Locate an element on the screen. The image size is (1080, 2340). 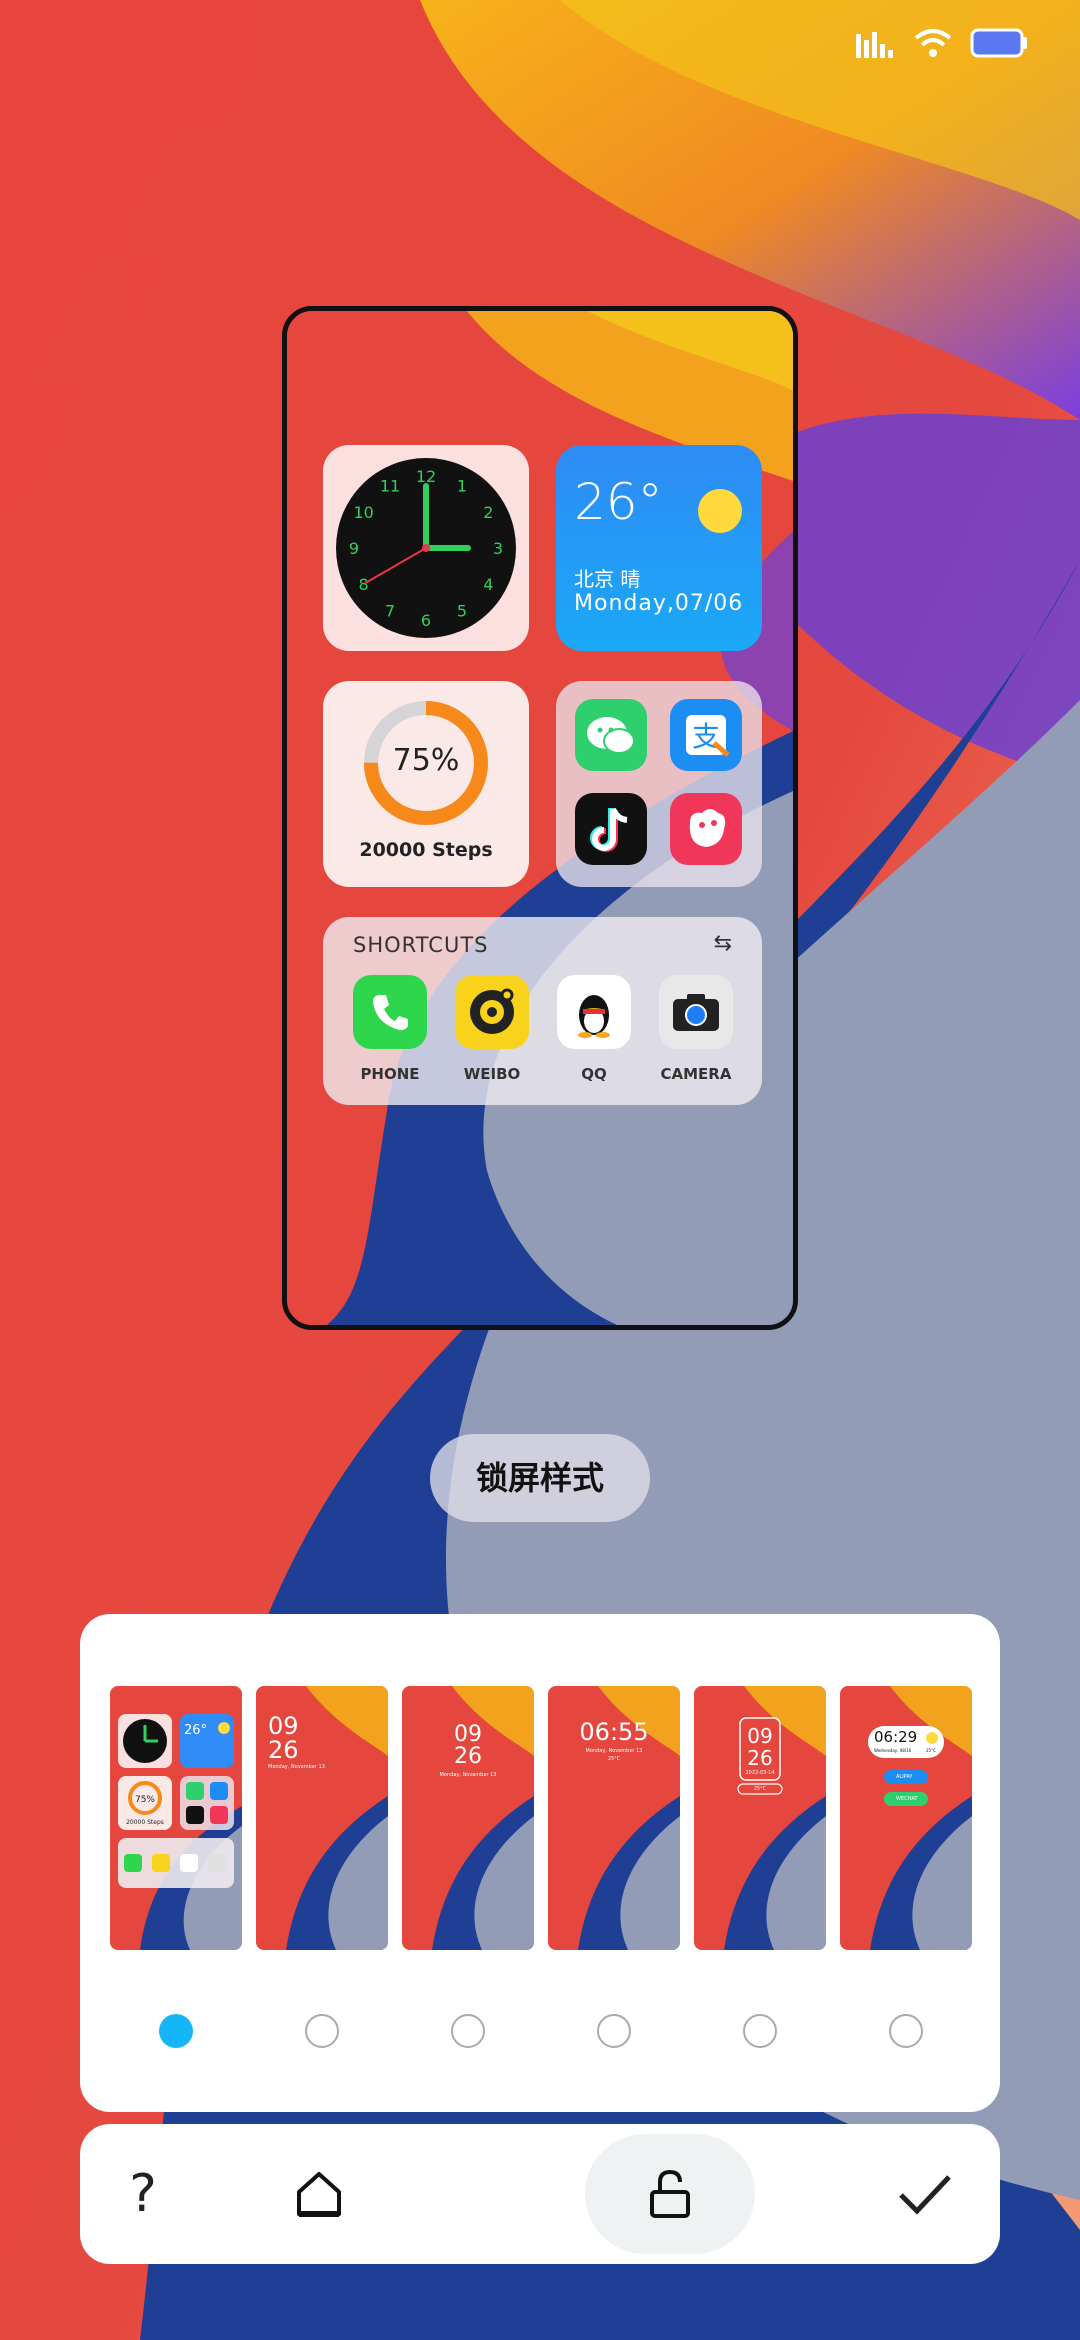
thumb4-date: Monday, November 13 is located at coordinates (614, 1751).